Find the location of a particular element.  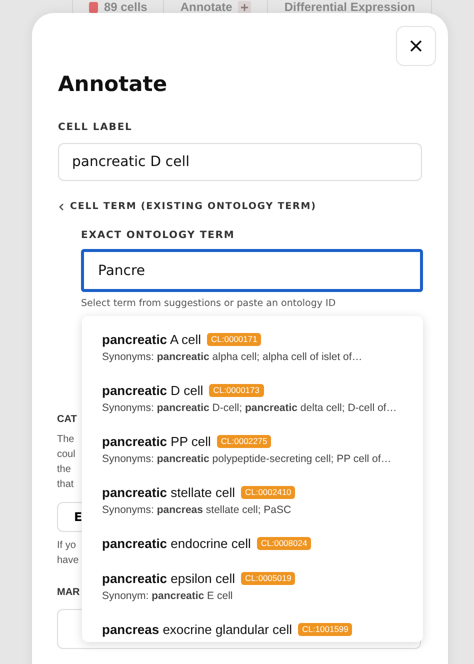

close-icon is located at coordinates (416, 46).